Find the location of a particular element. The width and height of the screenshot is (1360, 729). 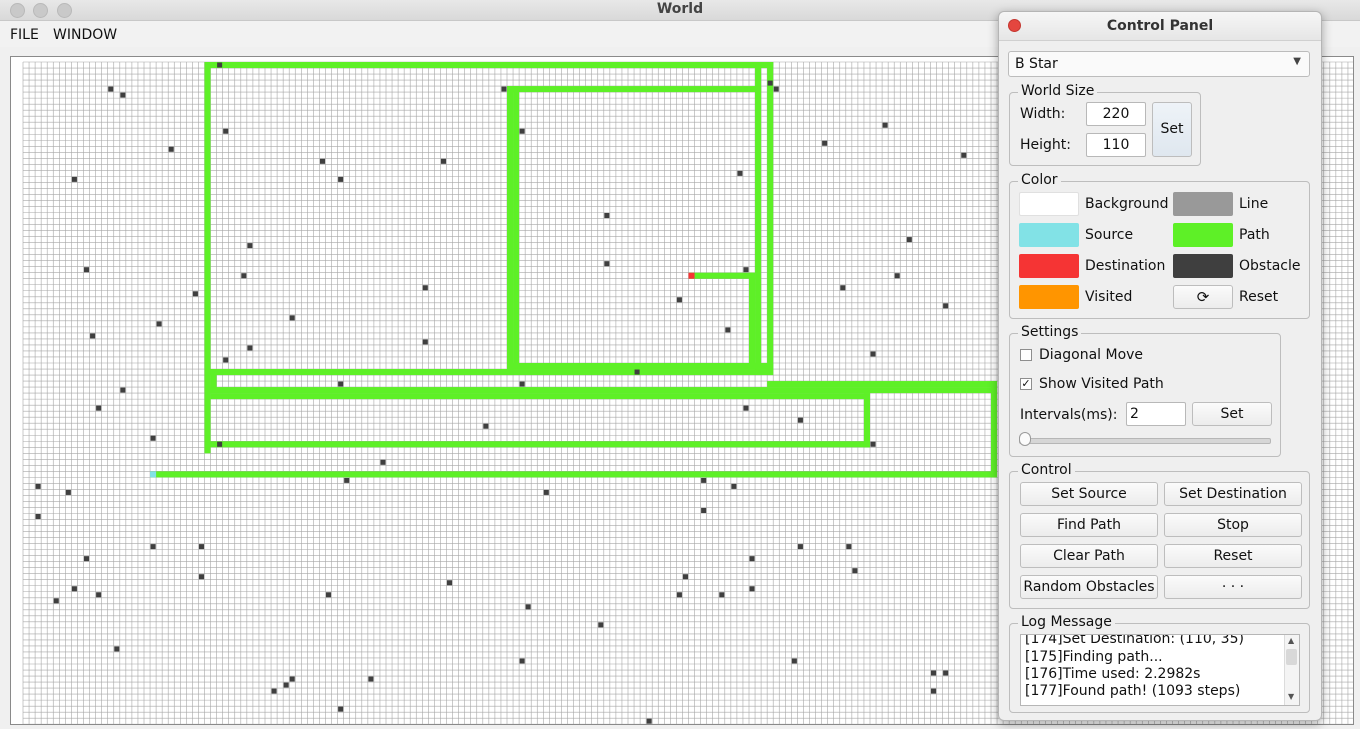

world-size-group: World Size Width: 220 Height: 110 Set is located at coordinates (1105, 124).